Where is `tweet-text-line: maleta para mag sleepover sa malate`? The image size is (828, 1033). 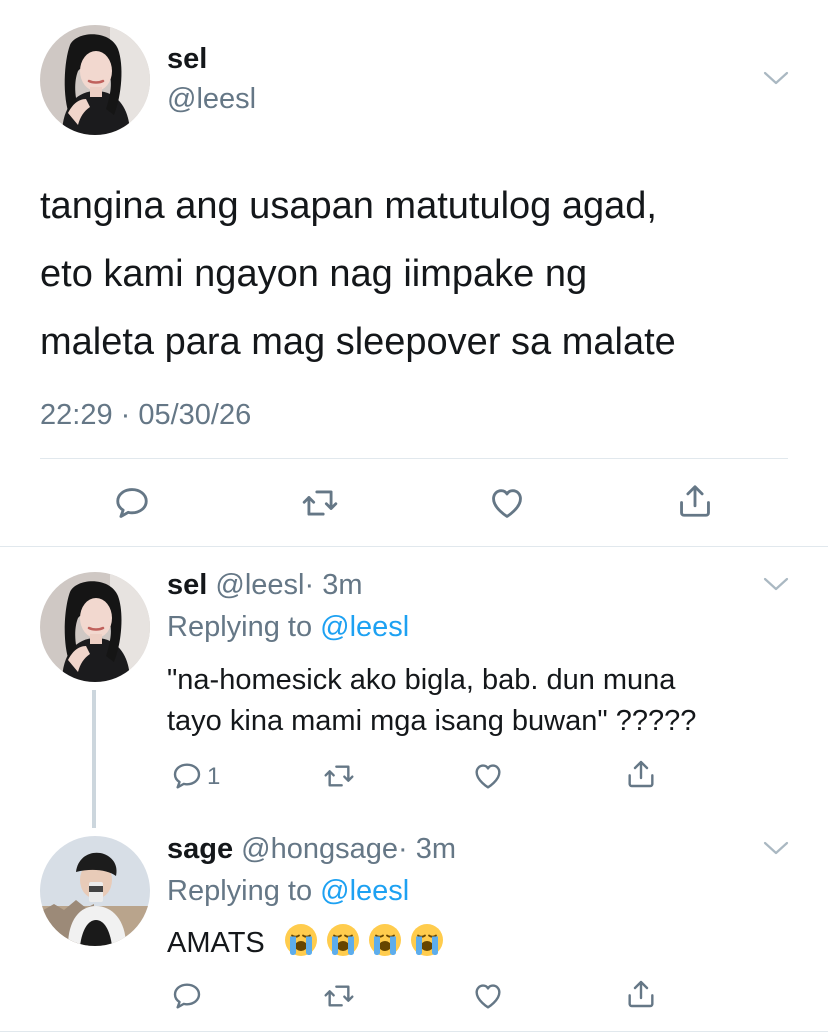 tweet-text-line: maleta para mag sleepover sa malate is located at coordinates (358, 342).